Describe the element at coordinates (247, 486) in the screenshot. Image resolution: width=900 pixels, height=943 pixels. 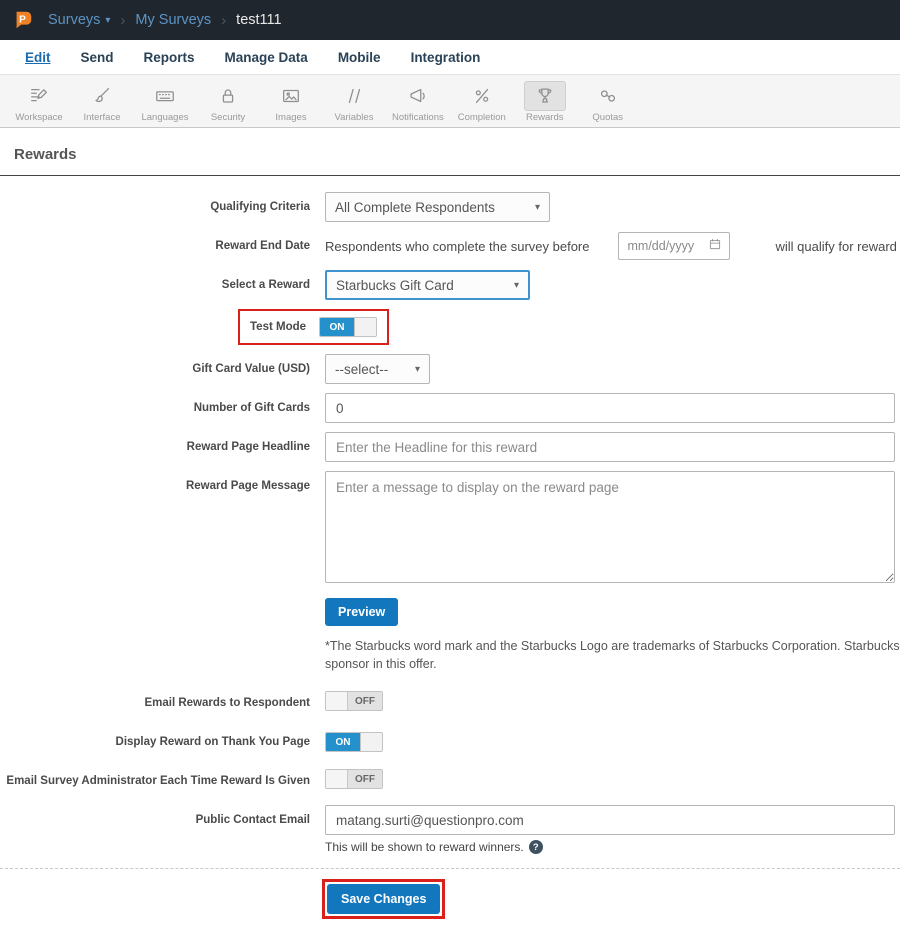
I see `reward-page-message-label: Reward Page Message` at that location.